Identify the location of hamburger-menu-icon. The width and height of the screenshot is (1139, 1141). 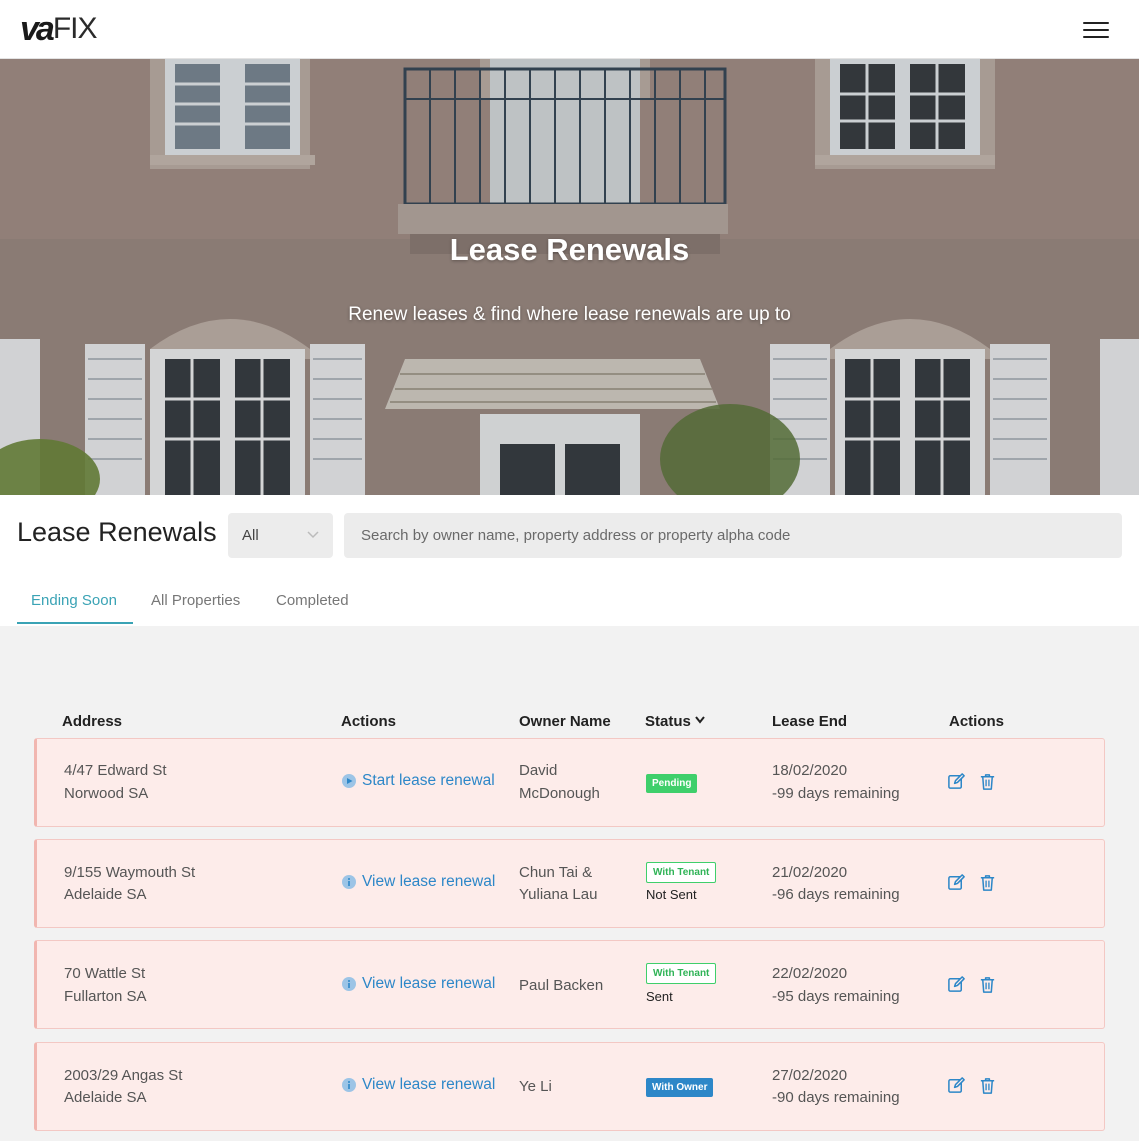
(1097, 30).